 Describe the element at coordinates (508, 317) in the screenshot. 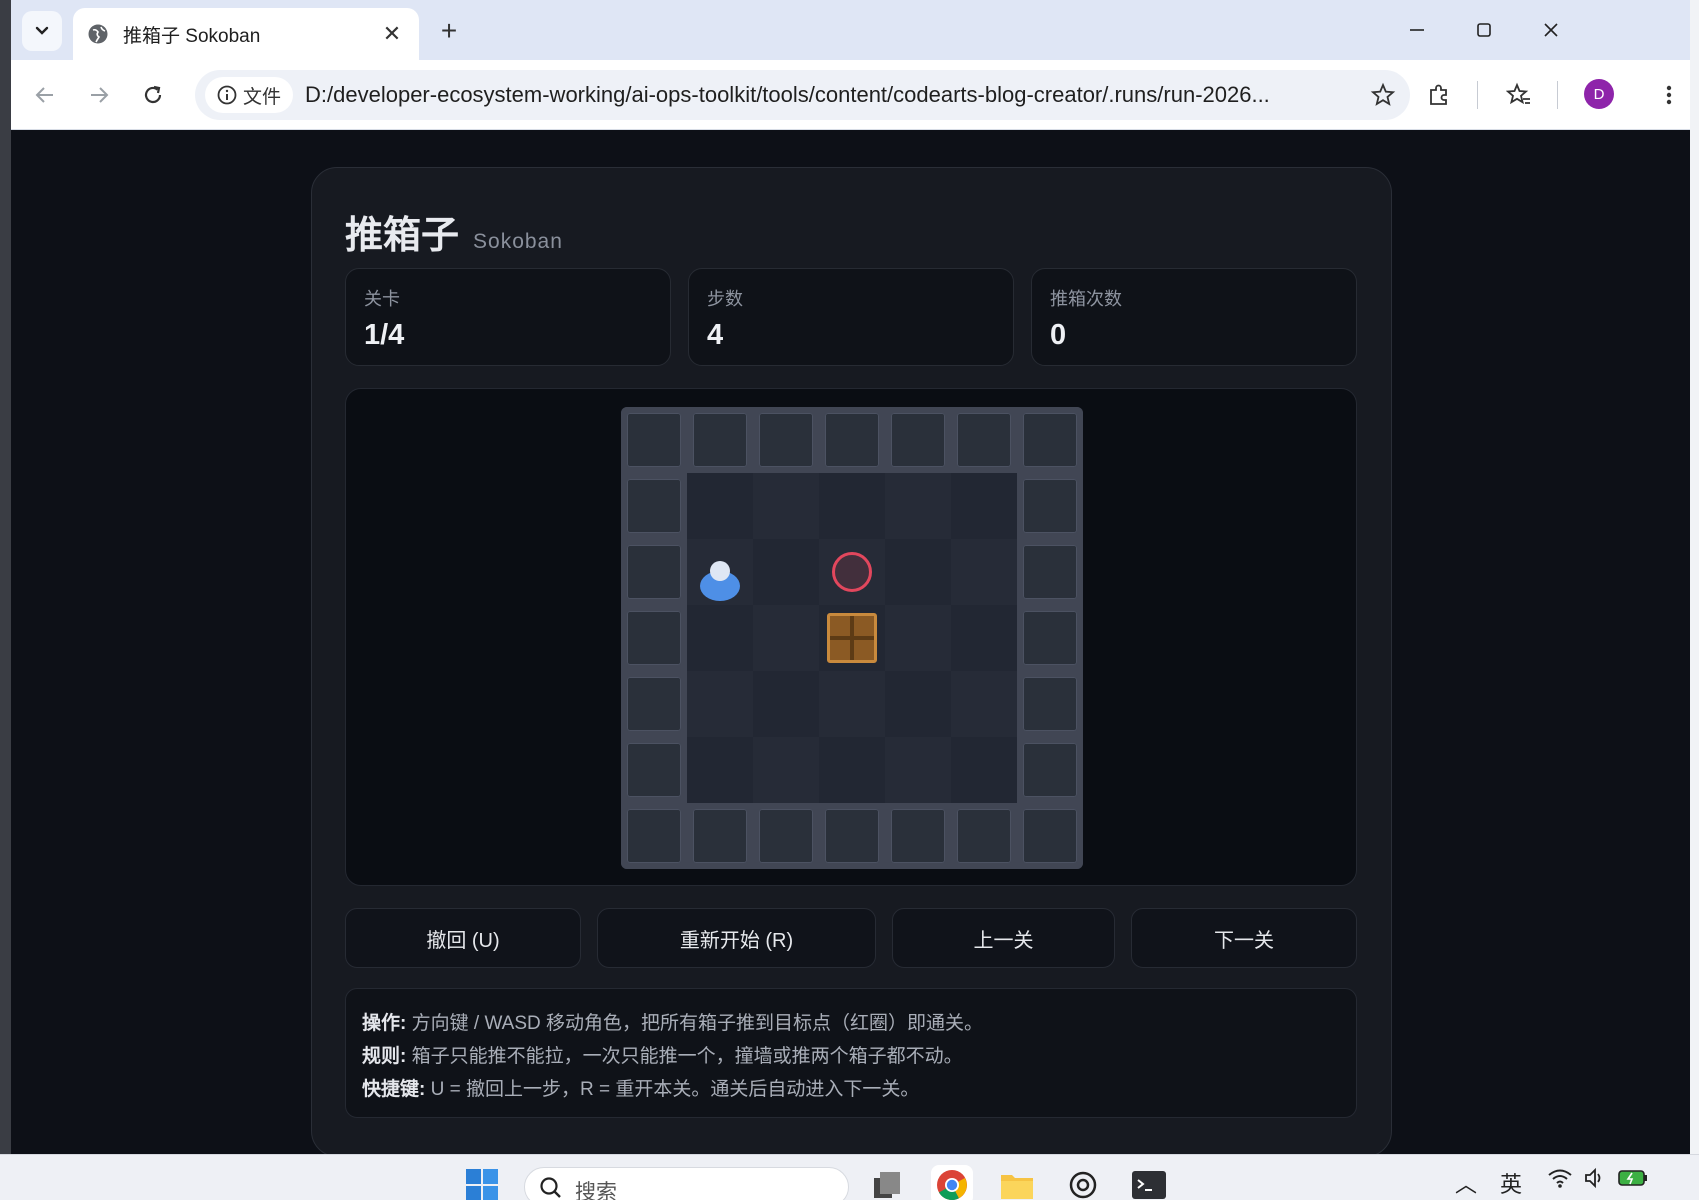

I see `stat-level: 关卡 1/4` at that location.